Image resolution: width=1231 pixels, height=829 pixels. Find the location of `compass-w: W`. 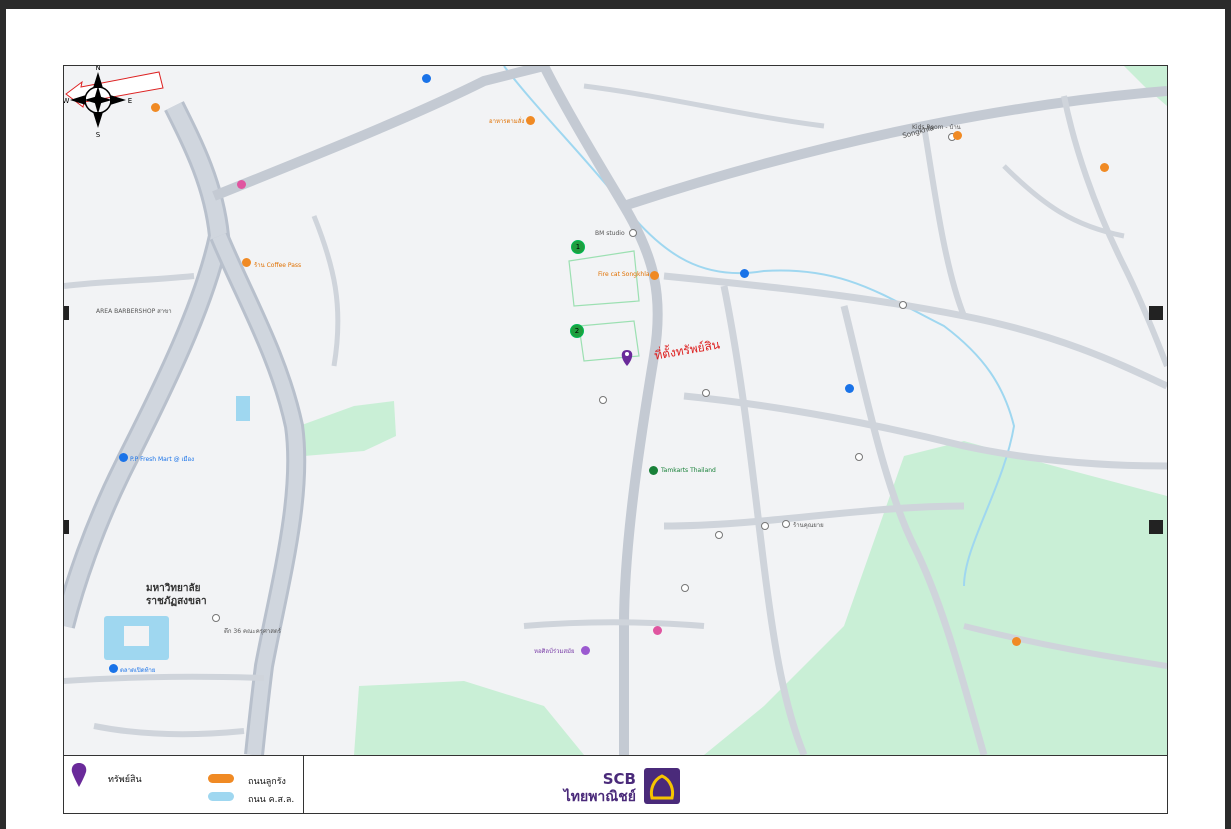

compass-w: W is located at coordinates (67, 101).